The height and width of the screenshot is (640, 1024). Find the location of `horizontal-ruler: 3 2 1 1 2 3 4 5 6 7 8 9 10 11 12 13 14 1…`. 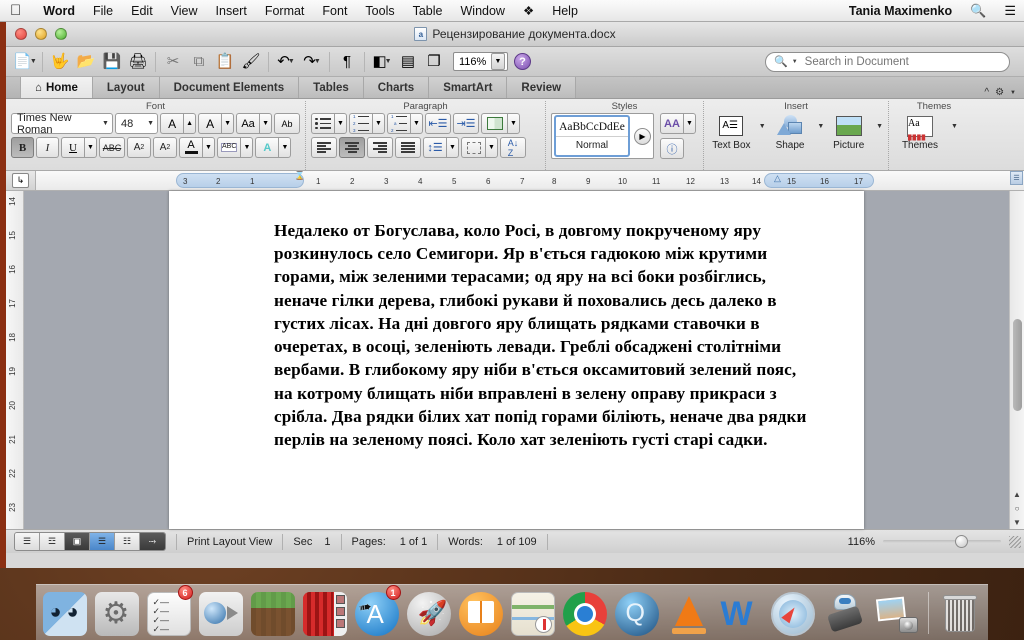

horizontal-ruler: 3 2 1 1 2 3 4 5 6 7 8 9 10 11 12 13 14 1… is located at coordinates (530, 180).